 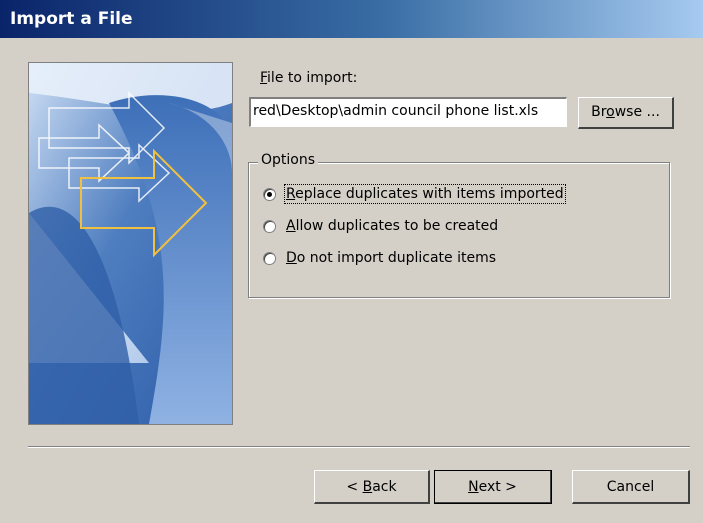 I want to click on next-button: Next >, so click(x=493, y=487).